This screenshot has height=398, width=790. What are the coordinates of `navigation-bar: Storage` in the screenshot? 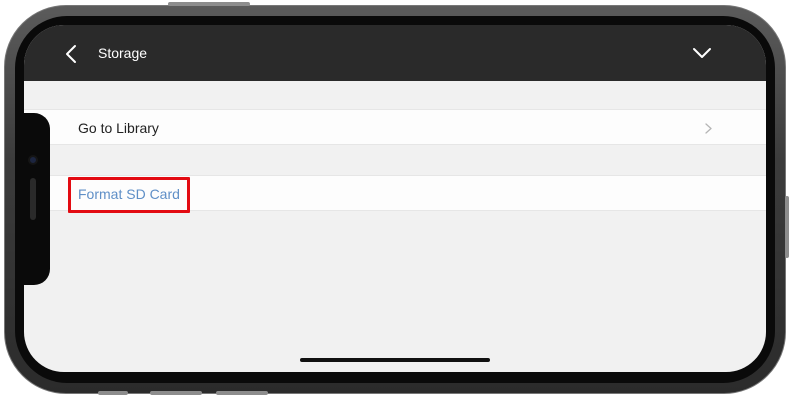 It's located at (395, 53).